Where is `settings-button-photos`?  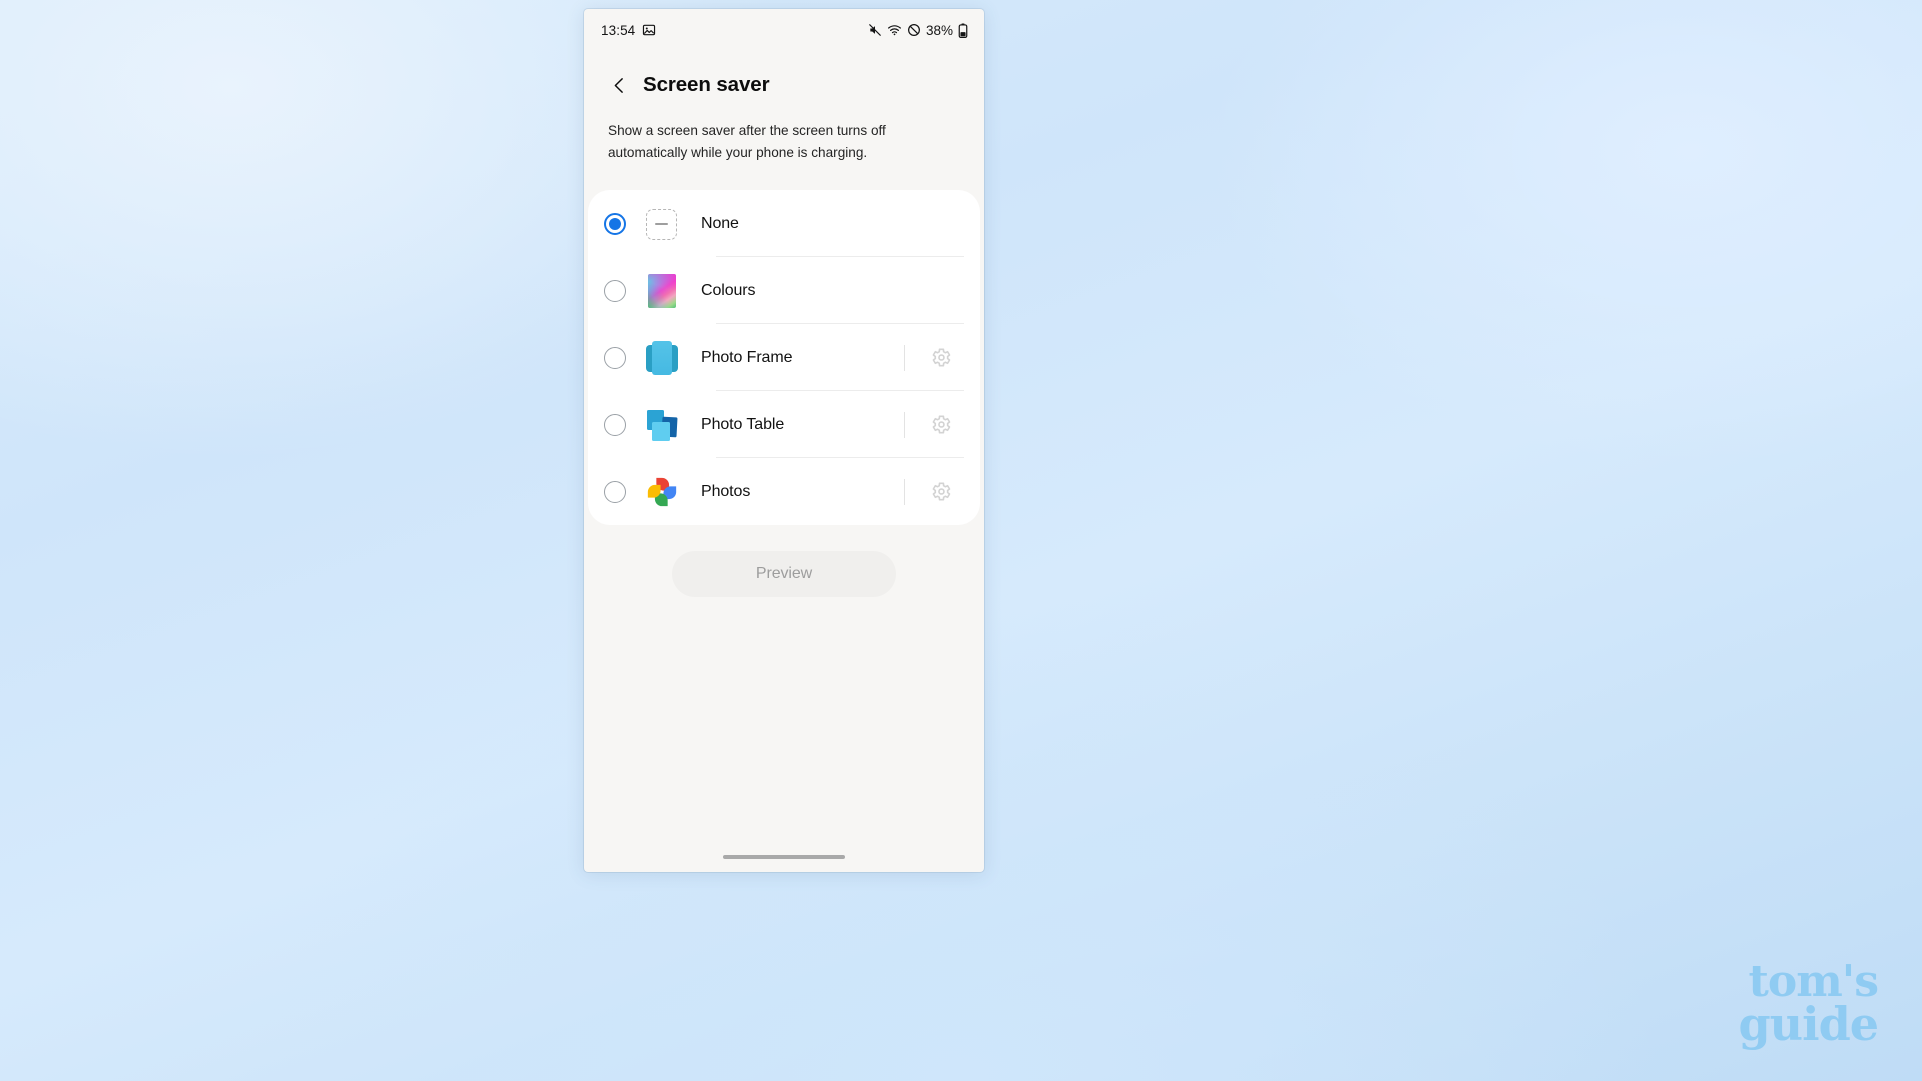 settings-button-photos is located at coordinates (940, 492).